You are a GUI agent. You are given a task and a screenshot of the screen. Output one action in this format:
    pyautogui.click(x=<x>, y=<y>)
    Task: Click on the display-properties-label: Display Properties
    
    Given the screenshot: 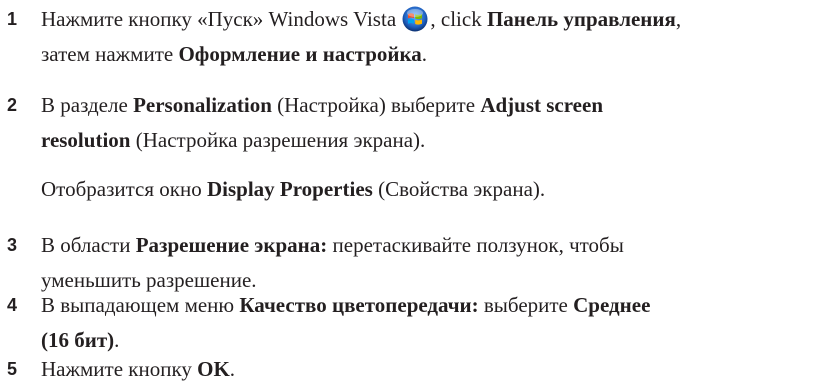 What is the action you would take?
    pyautogui.click(x=289, y=189)
    